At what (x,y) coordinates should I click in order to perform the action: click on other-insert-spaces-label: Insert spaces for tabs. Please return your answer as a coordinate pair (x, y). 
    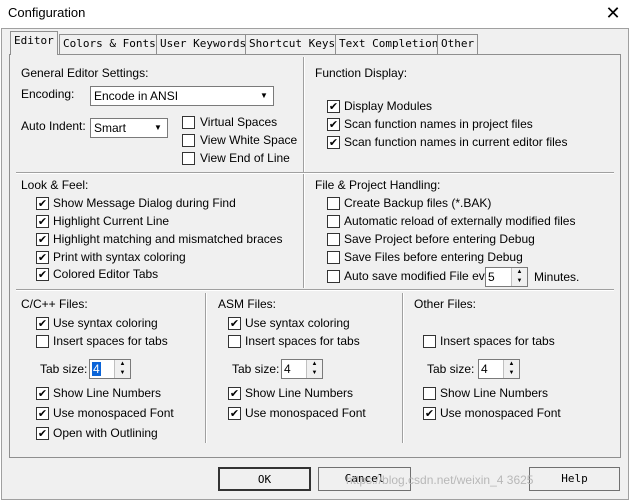
    Looking at the image, I should click on (497, 341).